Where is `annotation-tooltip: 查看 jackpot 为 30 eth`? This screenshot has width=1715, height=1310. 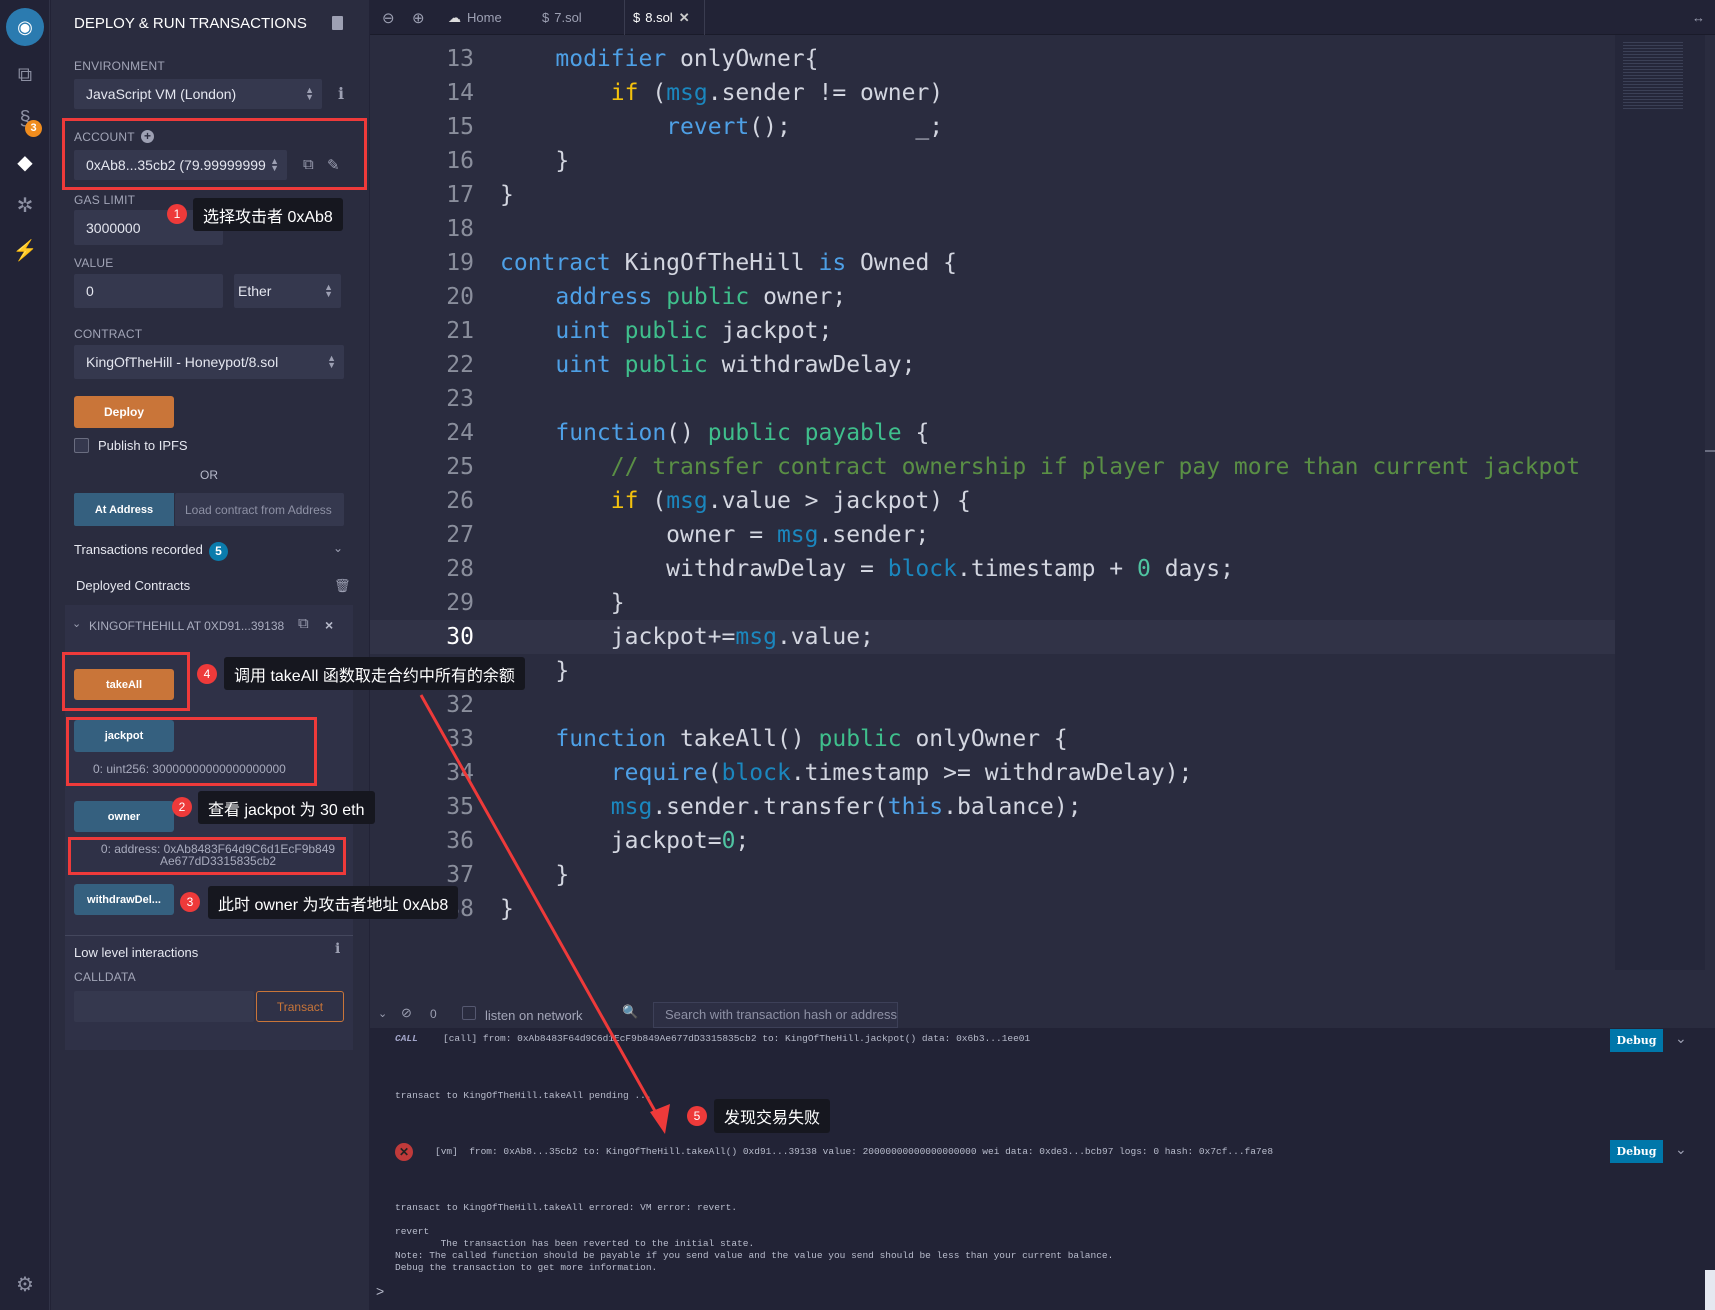
annotation-tooltip: 查看 jackpot 为 30 eth is located at coordinates (286, 807).